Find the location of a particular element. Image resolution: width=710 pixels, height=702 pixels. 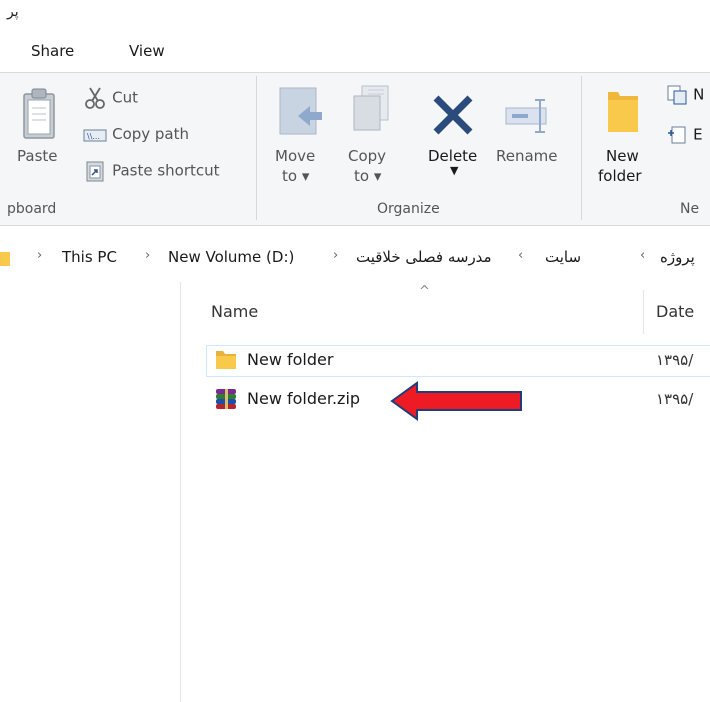

delete-button is located at coordinates (453, 115).